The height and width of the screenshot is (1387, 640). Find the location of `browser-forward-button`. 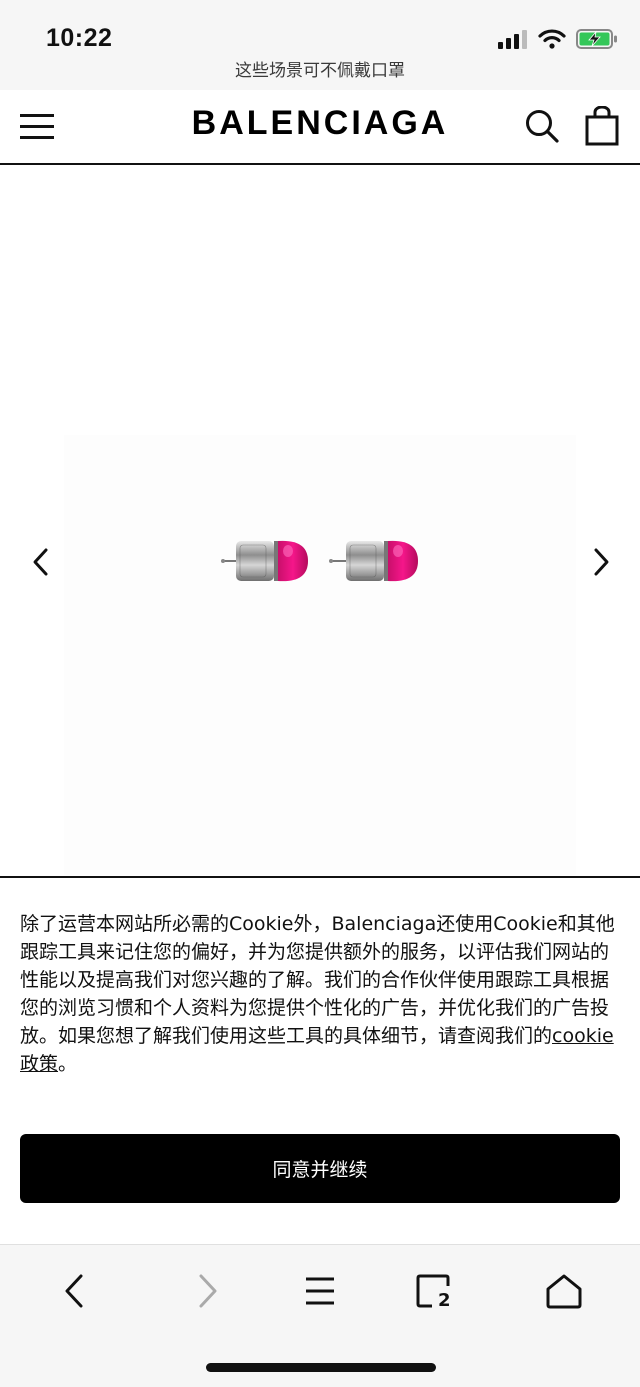

browser-forward-button is located at coordinates (208, 1291).